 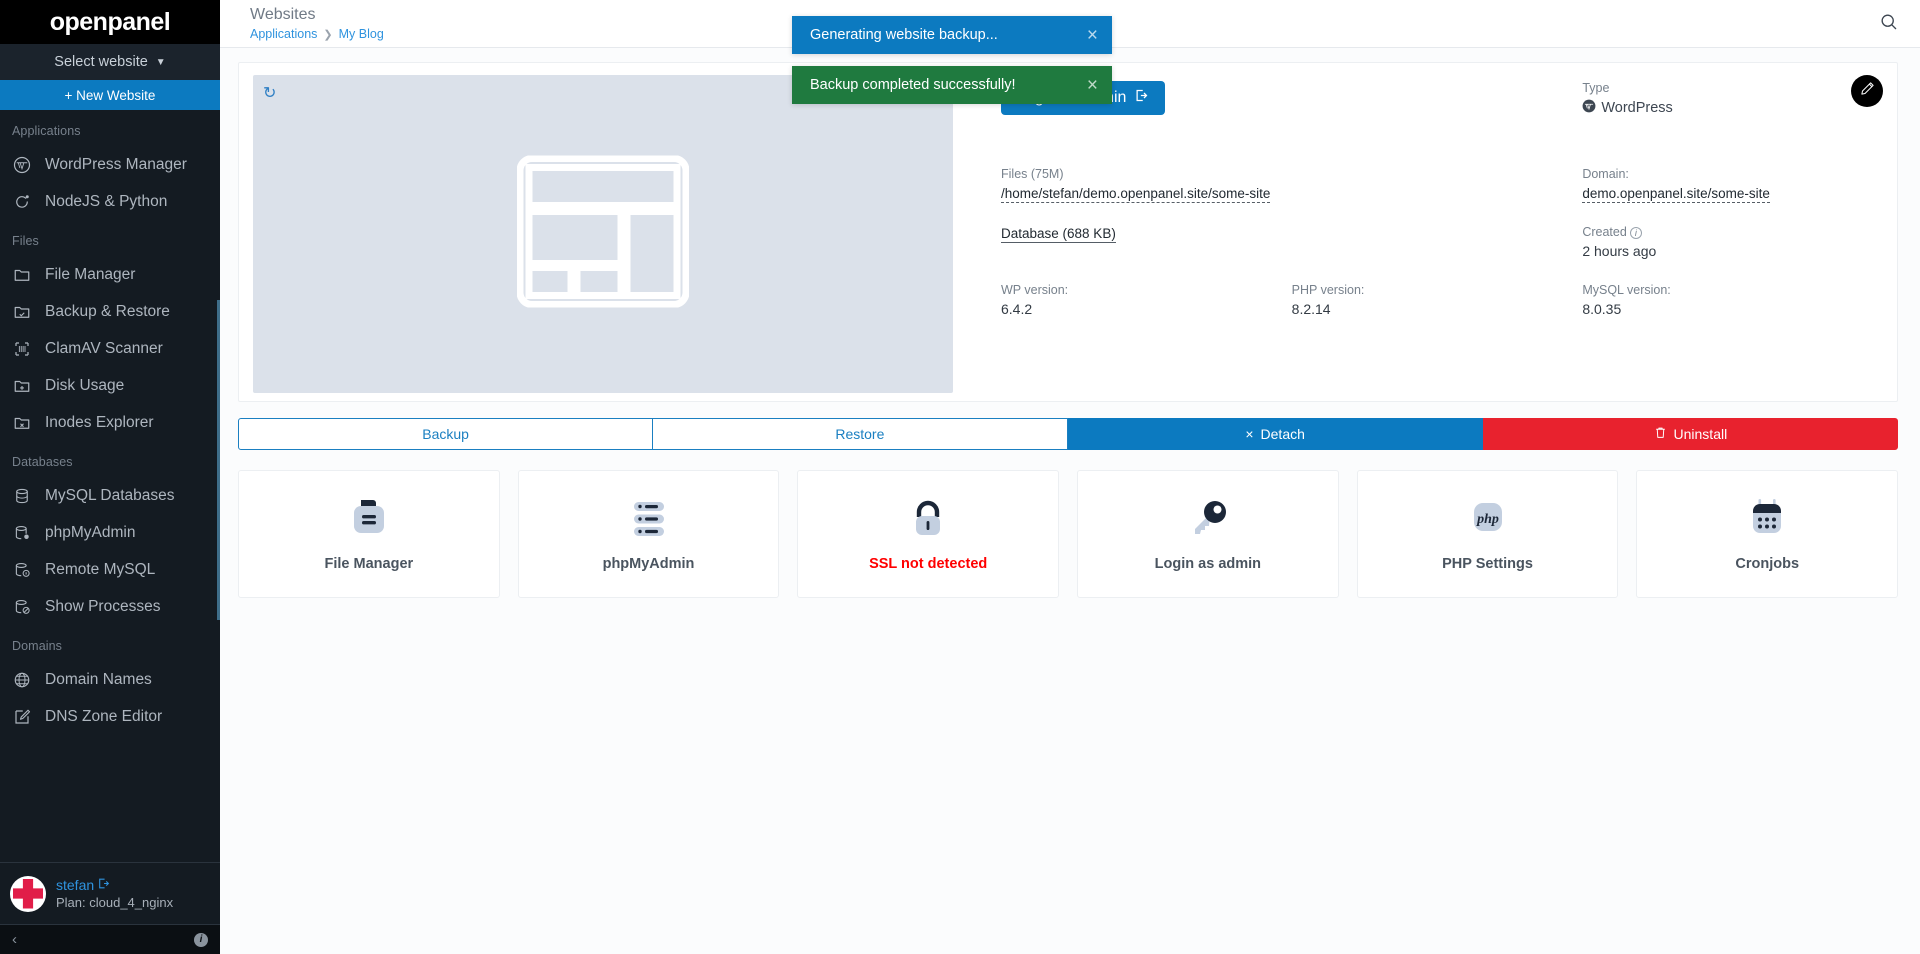 I want to click on sidebar-item-domain-names: Domain Names, so click(x=110, y=679).